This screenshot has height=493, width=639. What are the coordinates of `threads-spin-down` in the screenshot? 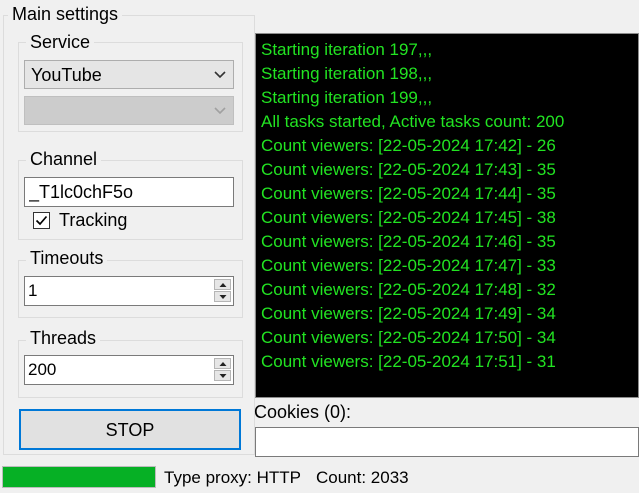 It's located at (222, 375).